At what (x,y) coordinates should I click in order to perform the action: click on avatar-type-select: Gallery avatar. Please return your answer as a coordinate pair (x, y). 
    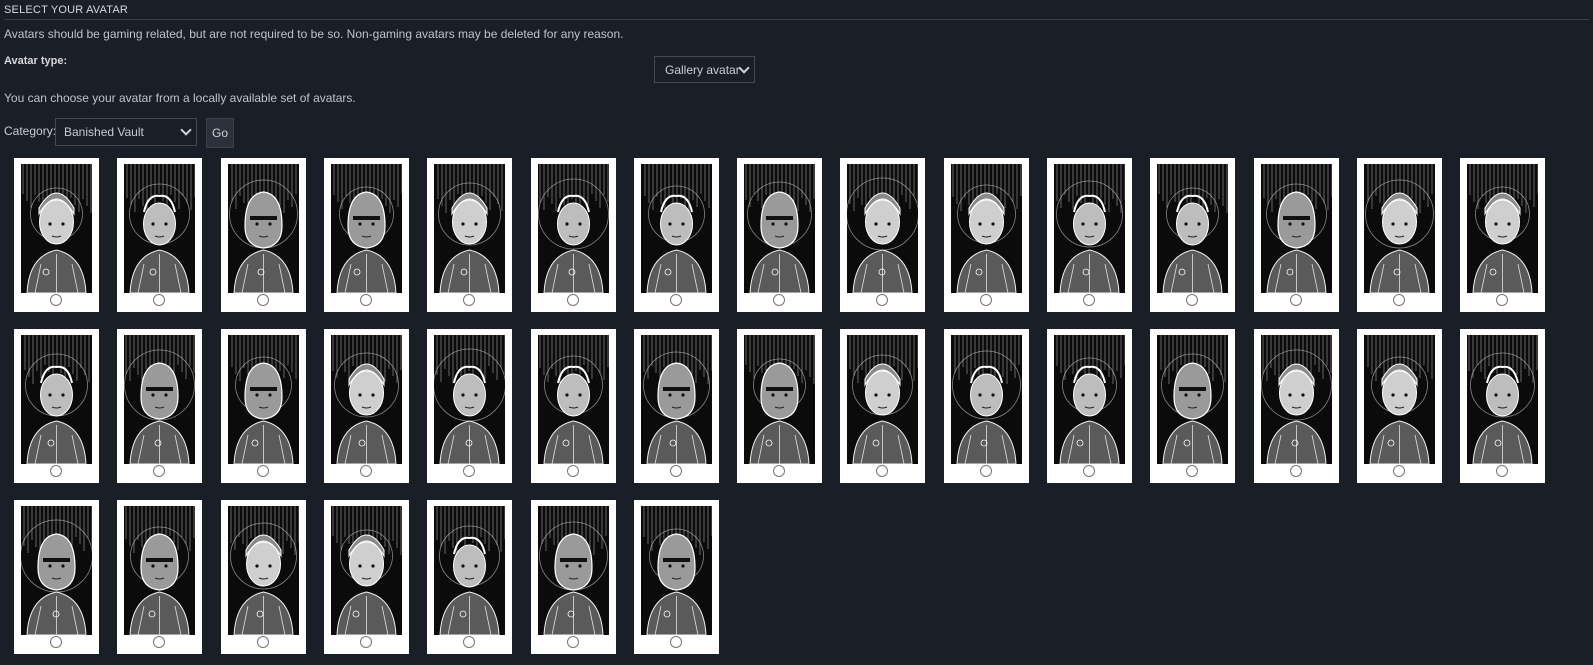
    Looking at the image, I should click on (704, 69).